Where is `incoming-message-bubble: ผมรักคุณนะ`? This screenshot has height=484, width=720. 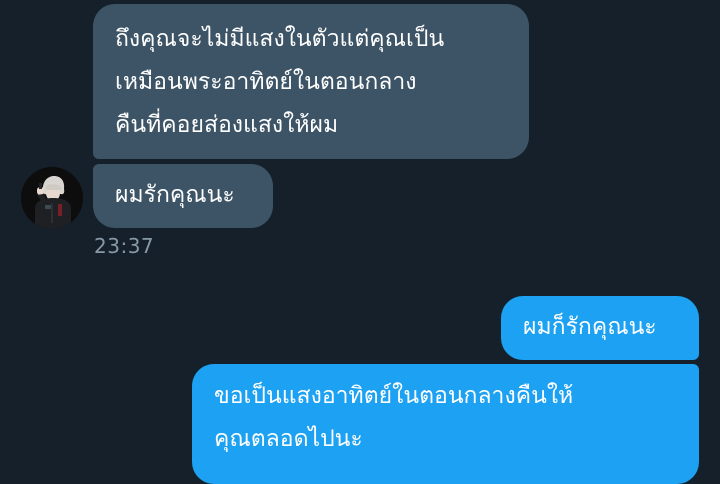 incoming-message-bubble: ผมรักคุณนะ is located at coordinates (183, 196).